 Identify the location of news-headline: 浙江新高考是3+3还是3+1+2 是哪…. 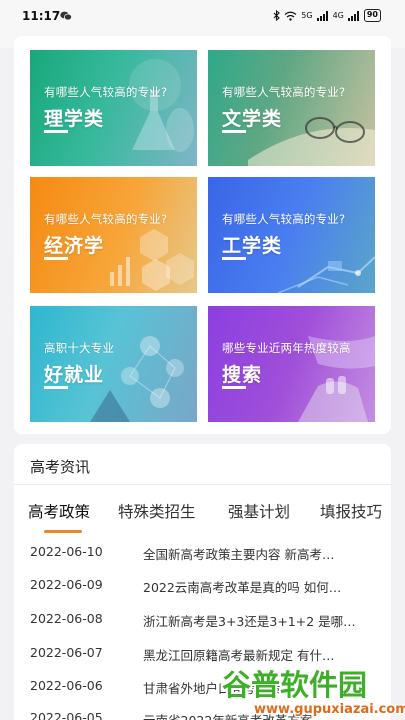
(249, 621).